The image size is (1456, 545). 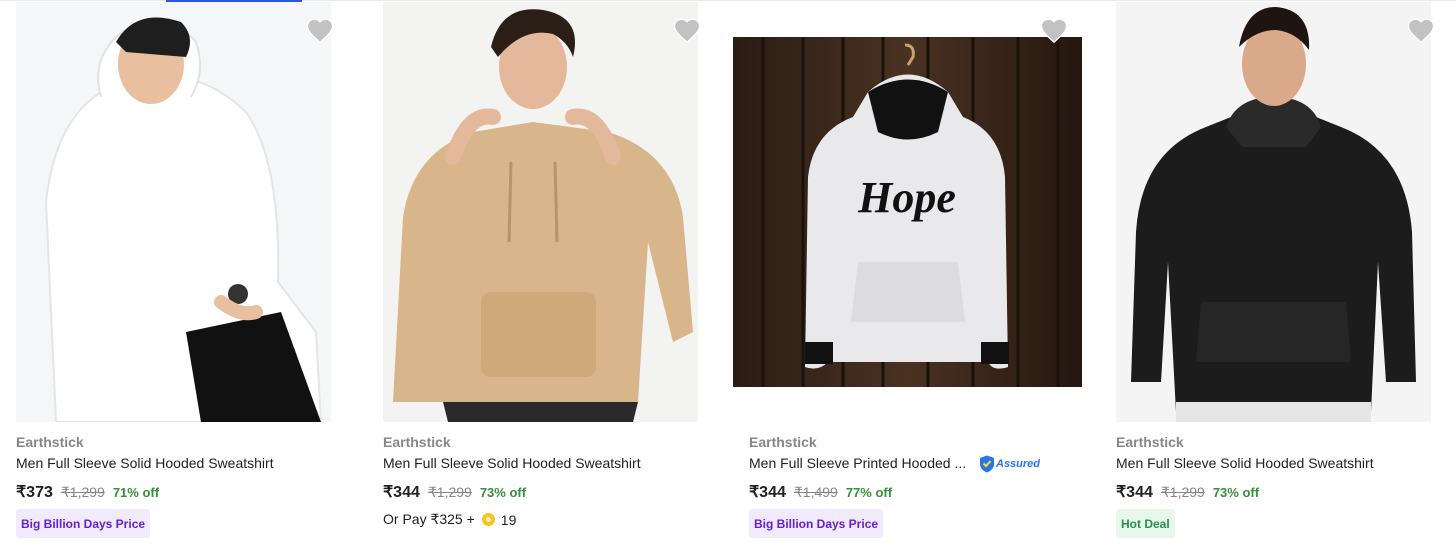 I want to click on assured-badge: Assured, so click(x=1009, y=464).